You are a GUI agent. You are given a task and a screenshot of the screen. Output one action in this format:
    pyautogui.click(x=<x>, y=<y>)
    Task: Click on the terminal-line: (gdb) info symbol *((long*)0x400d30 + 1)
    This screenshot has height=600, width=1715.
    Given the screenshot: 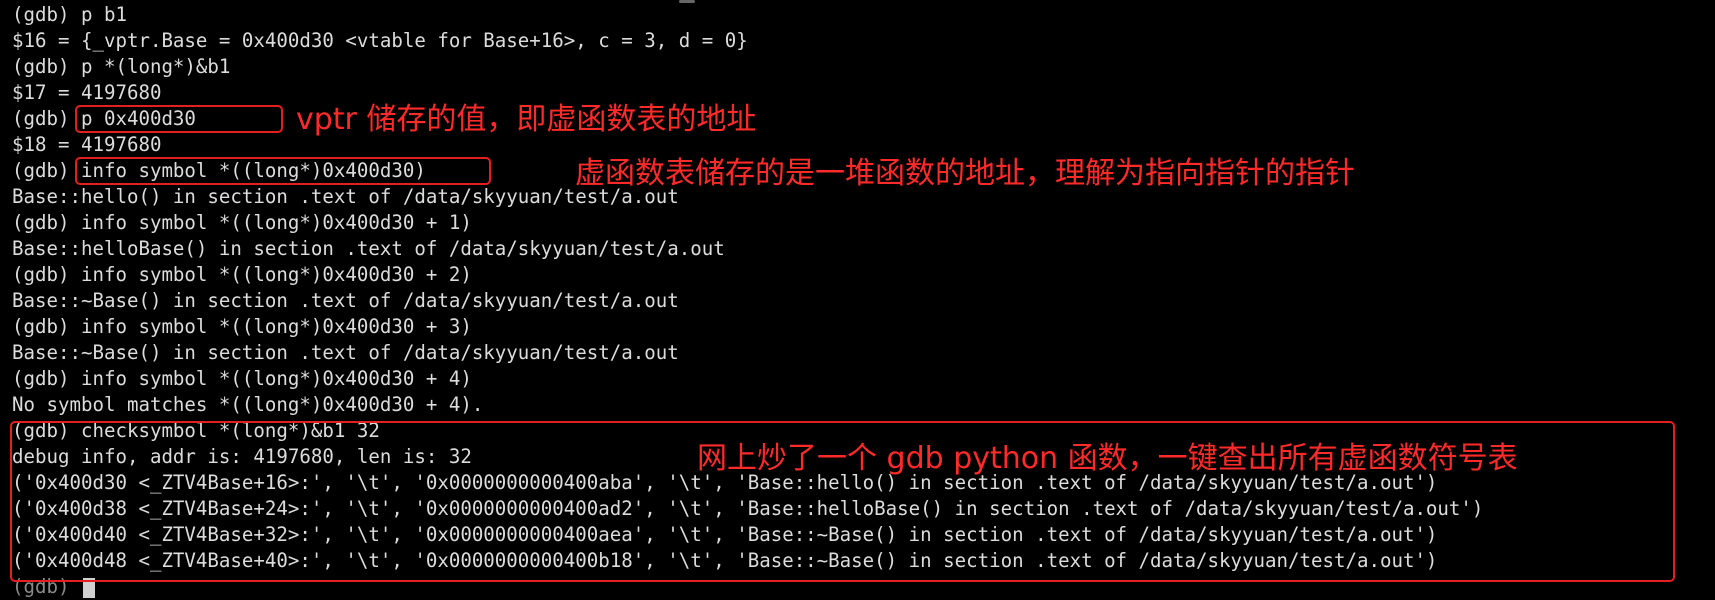 What is the action you would take?
    pyautogui.click(x=242, y=222)
    